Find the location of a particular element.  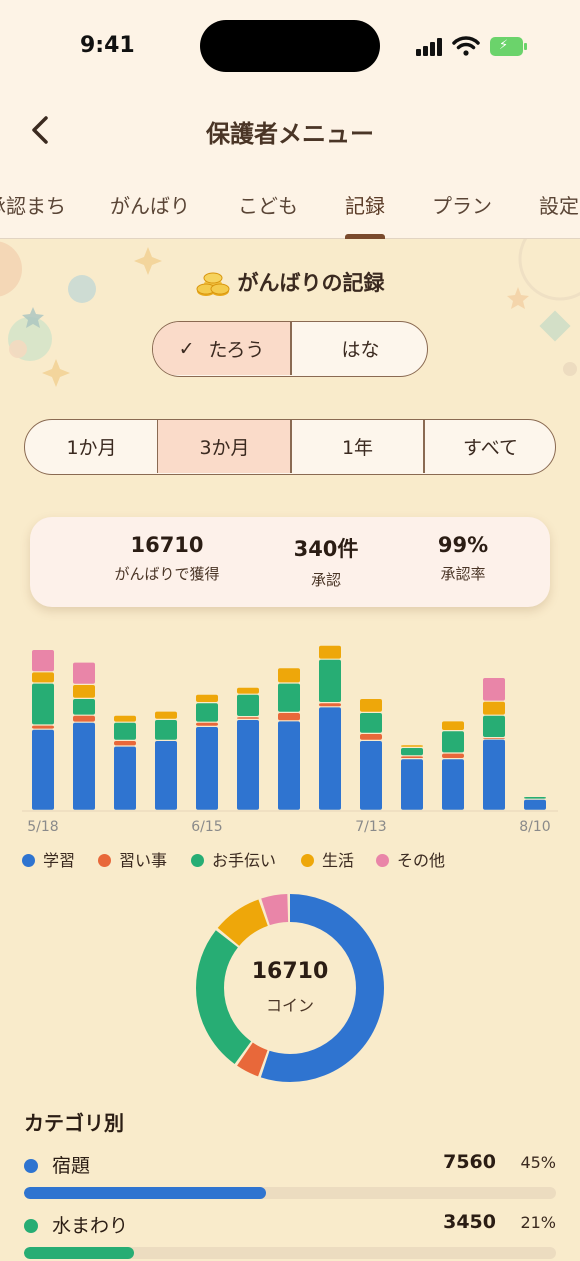

section-title: がんばりの記録 is located at coordinates (290, 283).